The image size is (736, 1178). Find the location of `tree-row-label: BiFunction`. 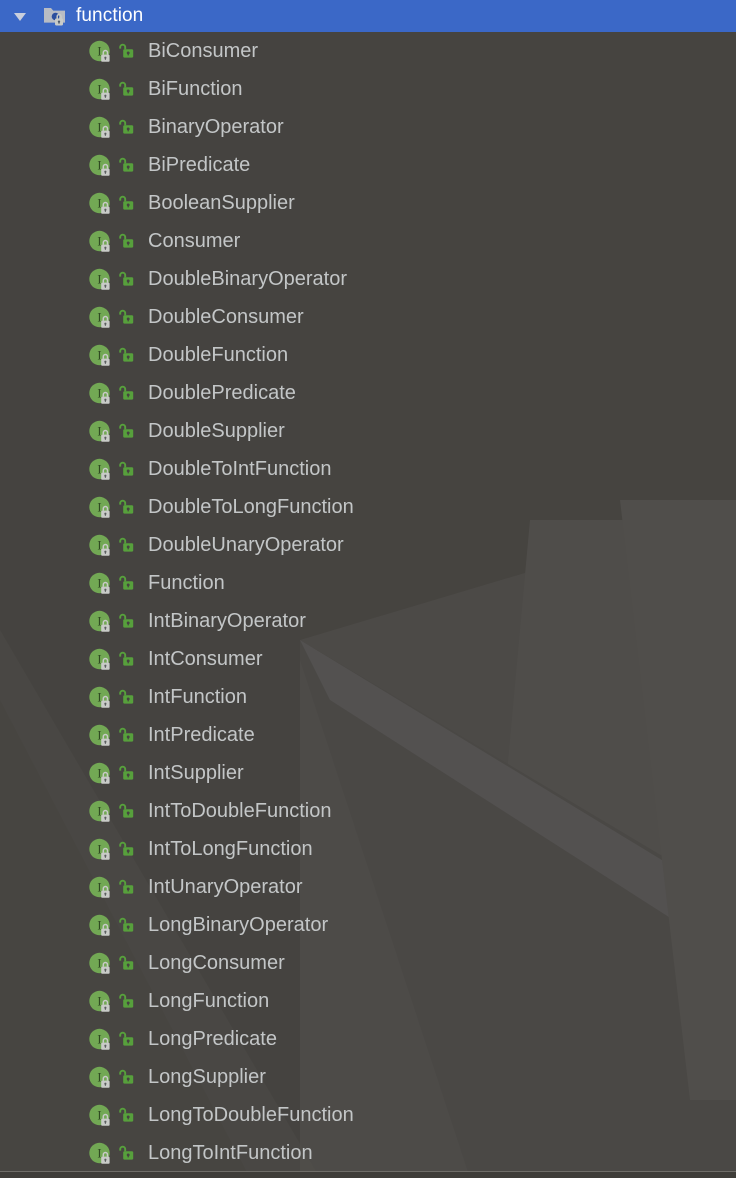

tree-row-label: BiFunction is located at coordinates (195, 89).